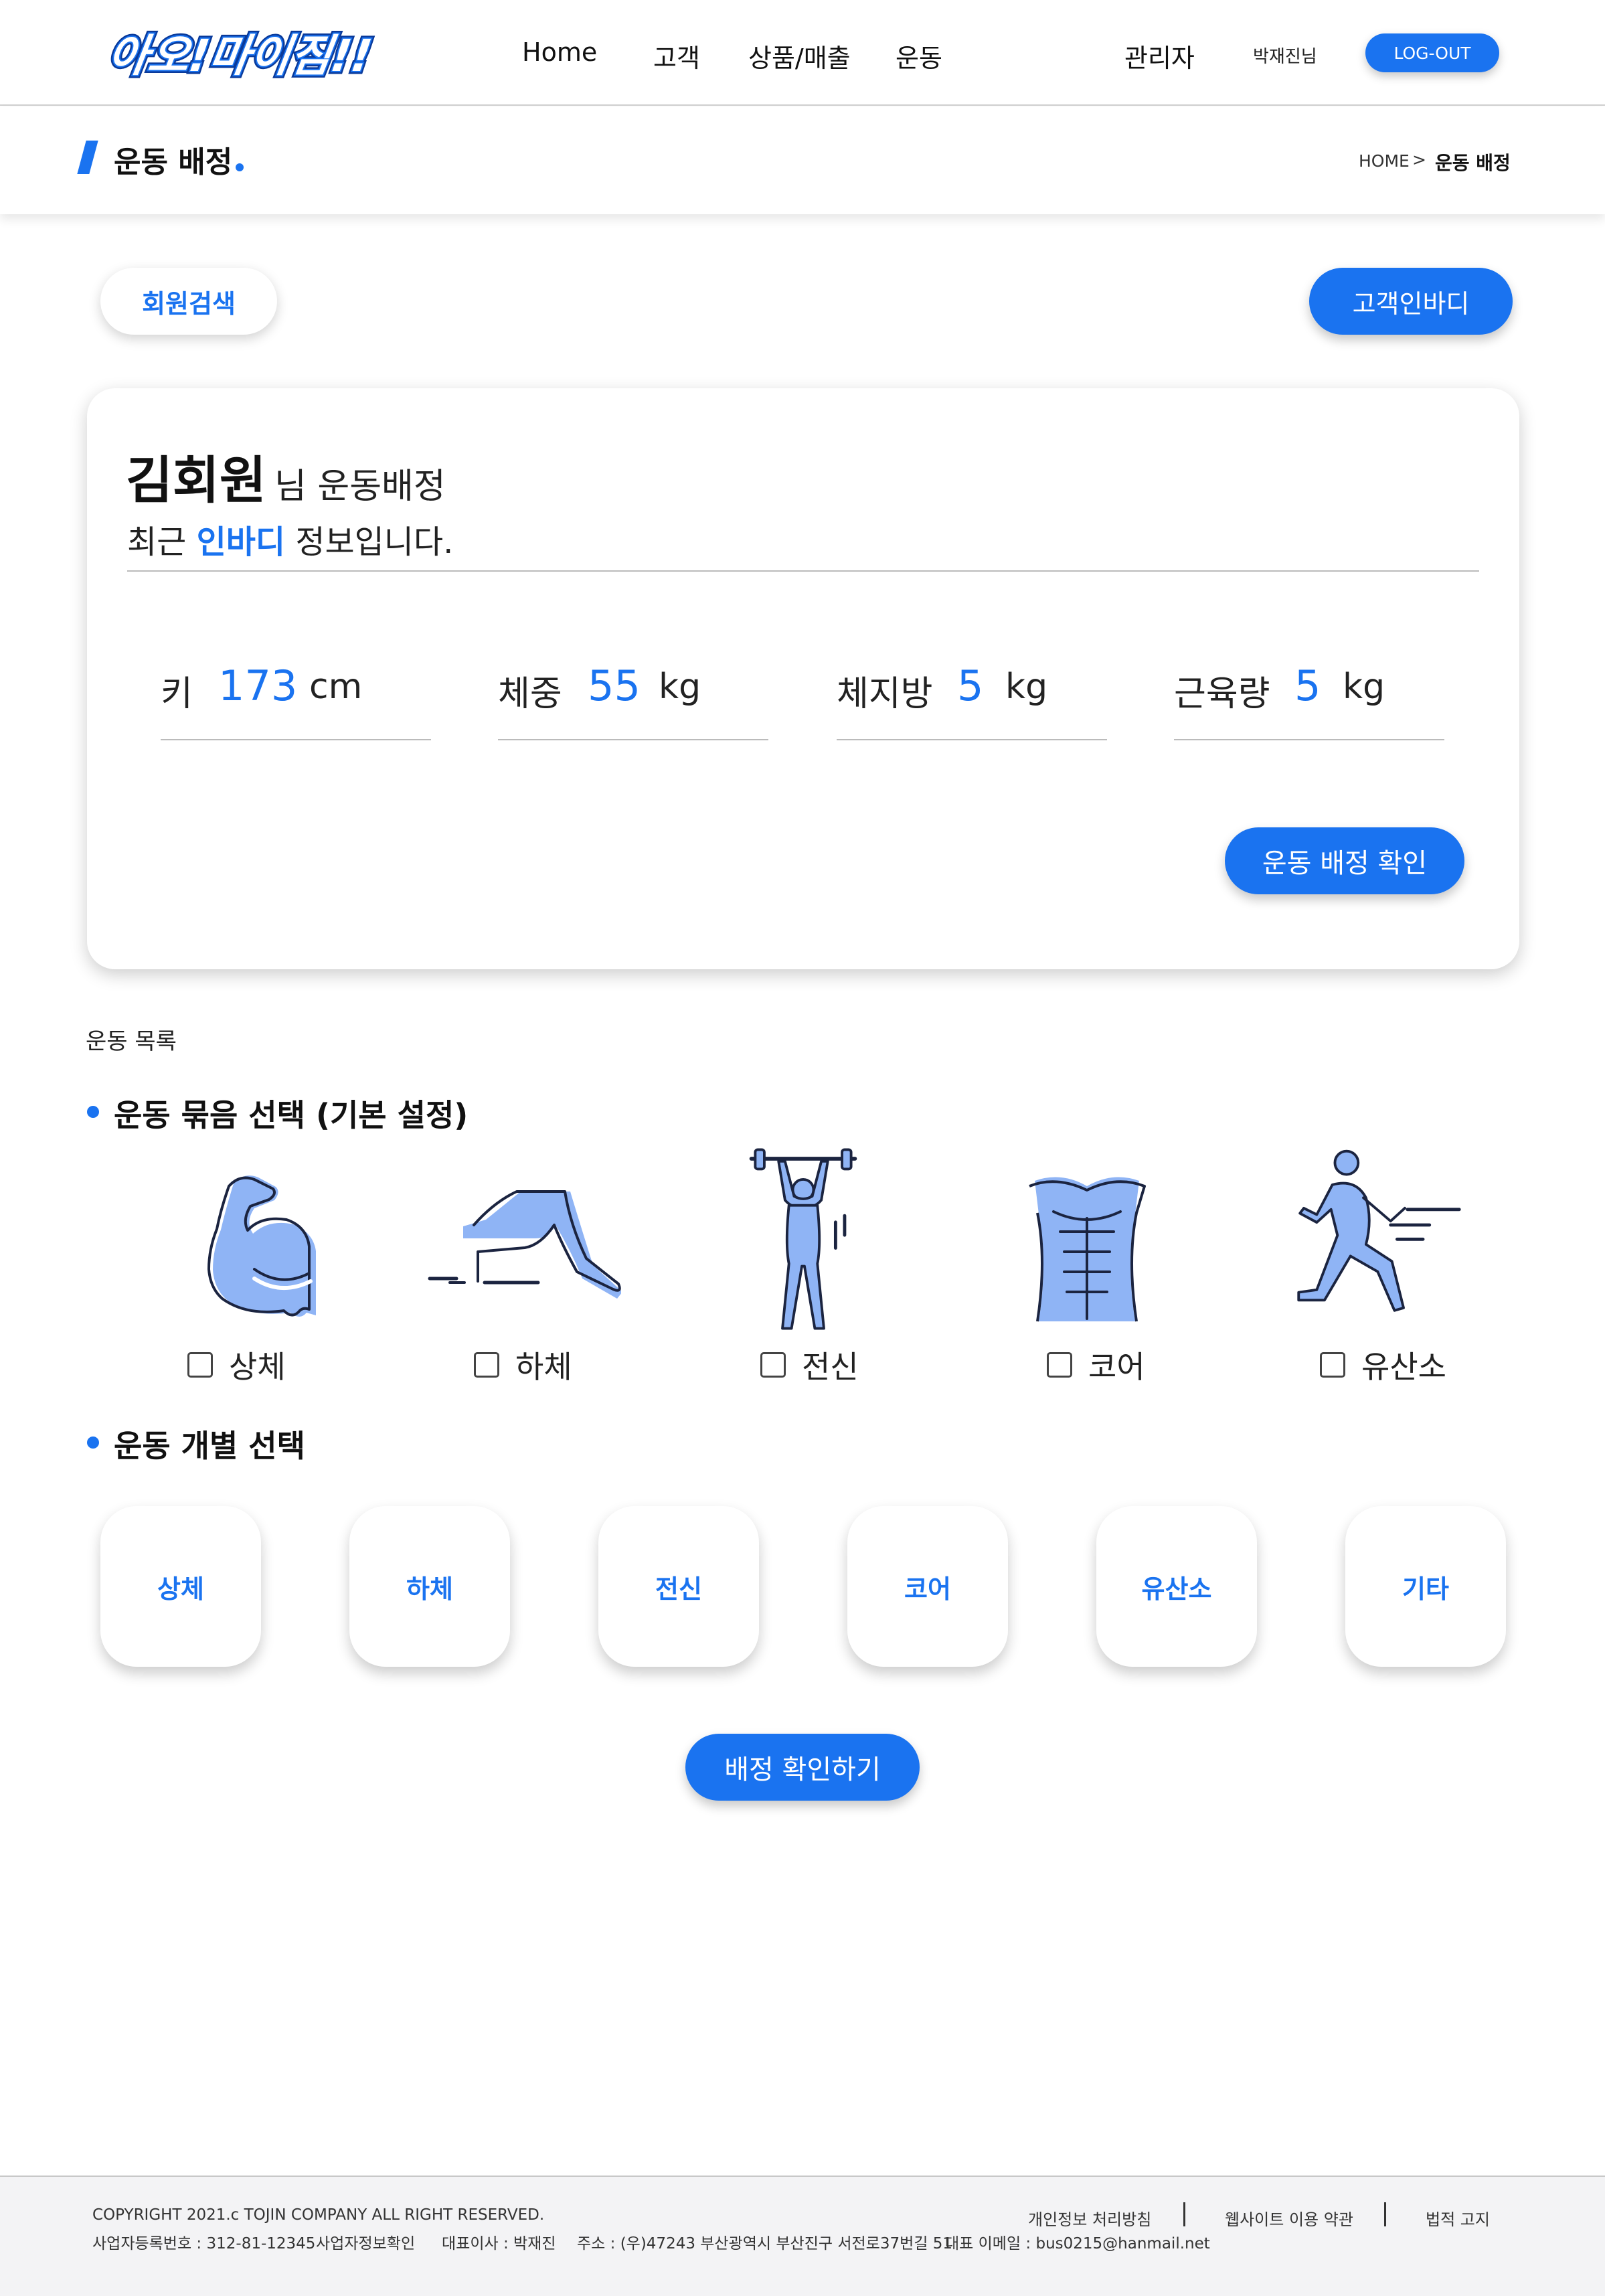  I want to click on logout-button: LOG-OUT, so click(1432, 52).